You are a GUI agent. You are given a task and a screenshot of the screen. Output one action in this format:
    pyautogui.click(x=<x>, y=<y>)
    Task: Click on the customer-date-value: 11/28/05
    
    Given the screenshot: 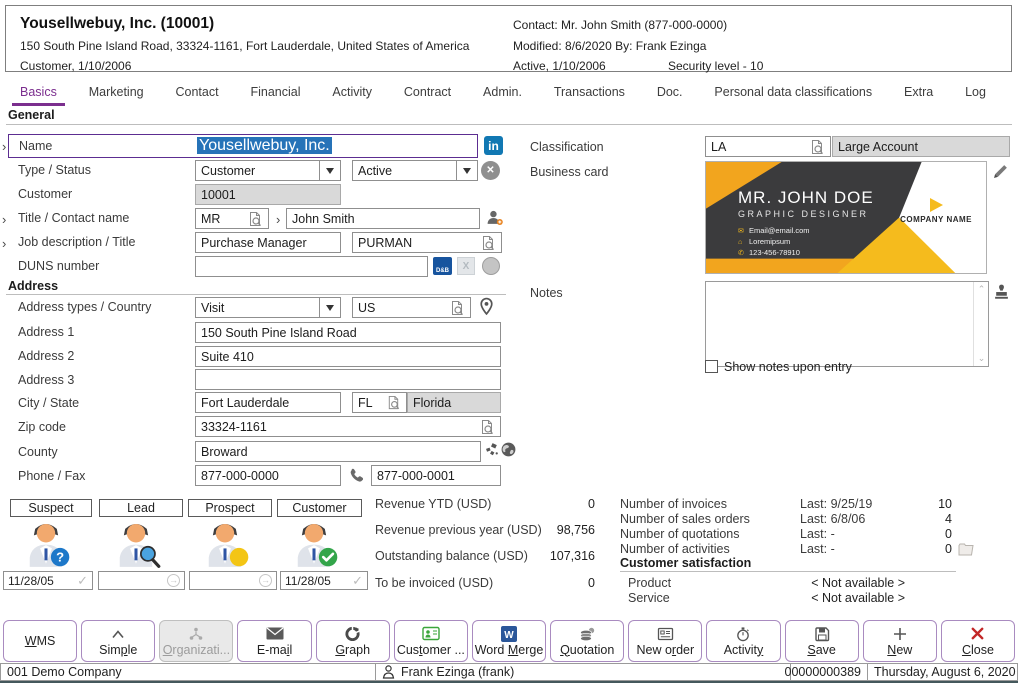 What is the action you would take?
    pyautogui.click(x=308, y=580)
    